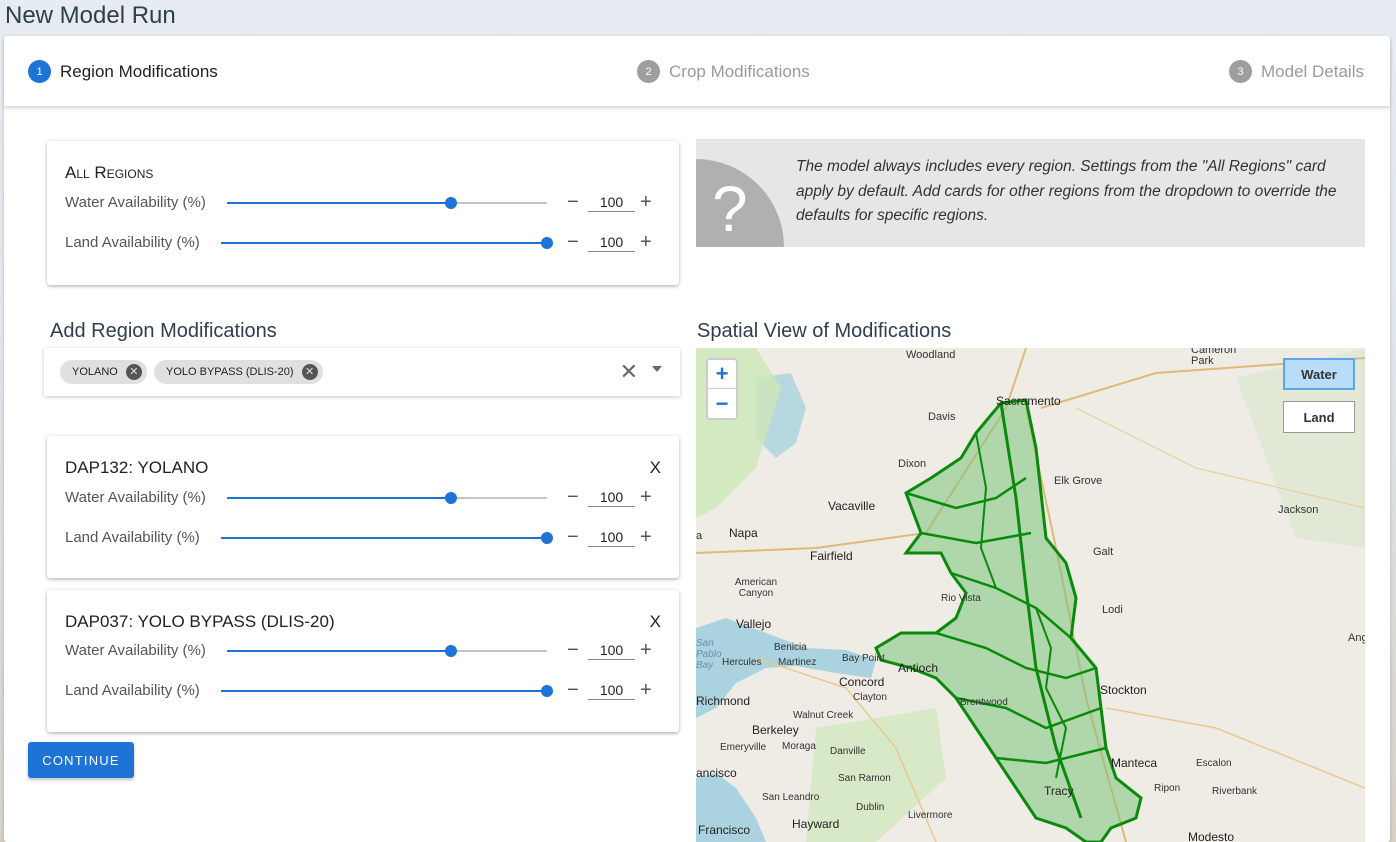 Image resolution: width=1396 pixels, height=842 pixels. What do you see at coordinates (1240, 71) in the screenshot?
I see `step-number-3: 3` at bounding box center [1240, 71].